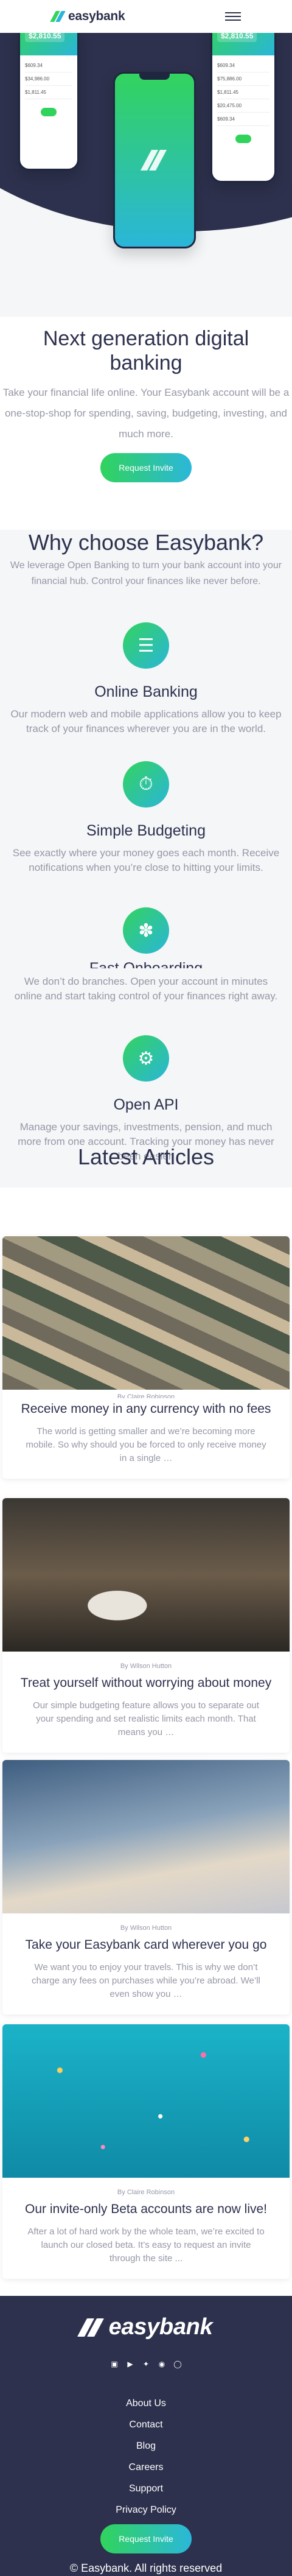  I want to click on phone-mockup-center, so click(154, 160).